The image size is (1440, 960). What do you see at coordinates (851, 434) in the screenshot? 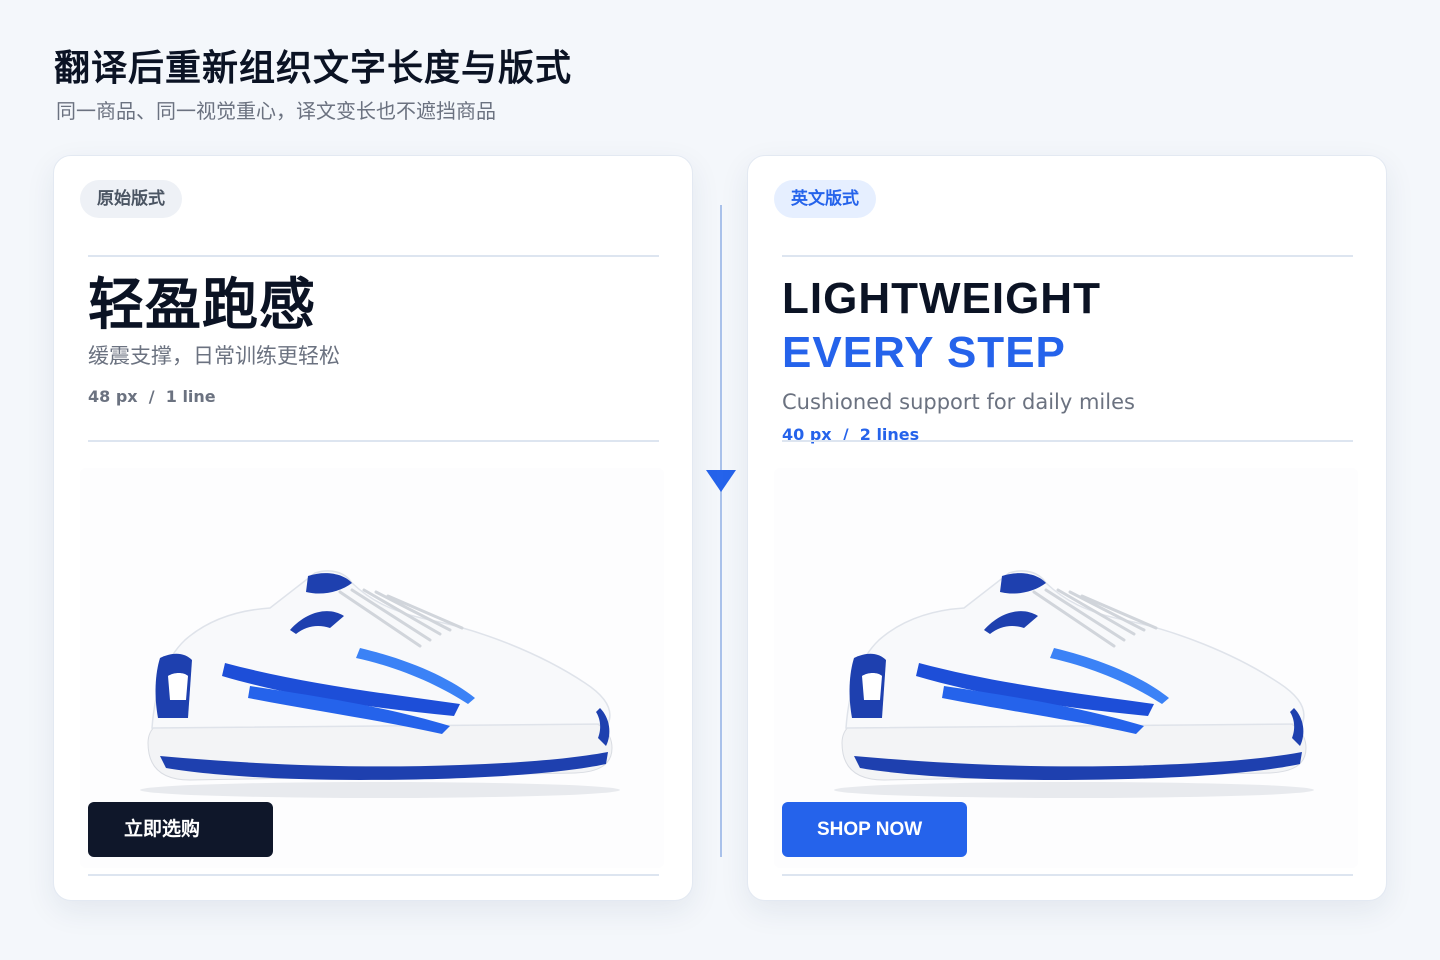
I see `font-size-meta: 40 px / 2 lines` at bounding box center [851, 434].